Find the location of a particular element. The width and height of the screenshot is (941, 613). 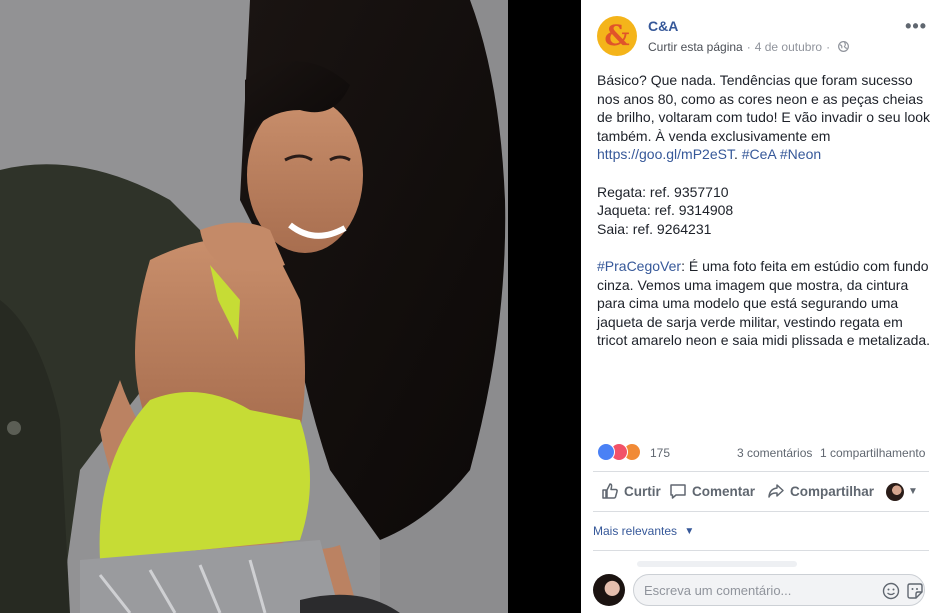

like-page-link: Curtir esta página is located at coordinates (695, 47).